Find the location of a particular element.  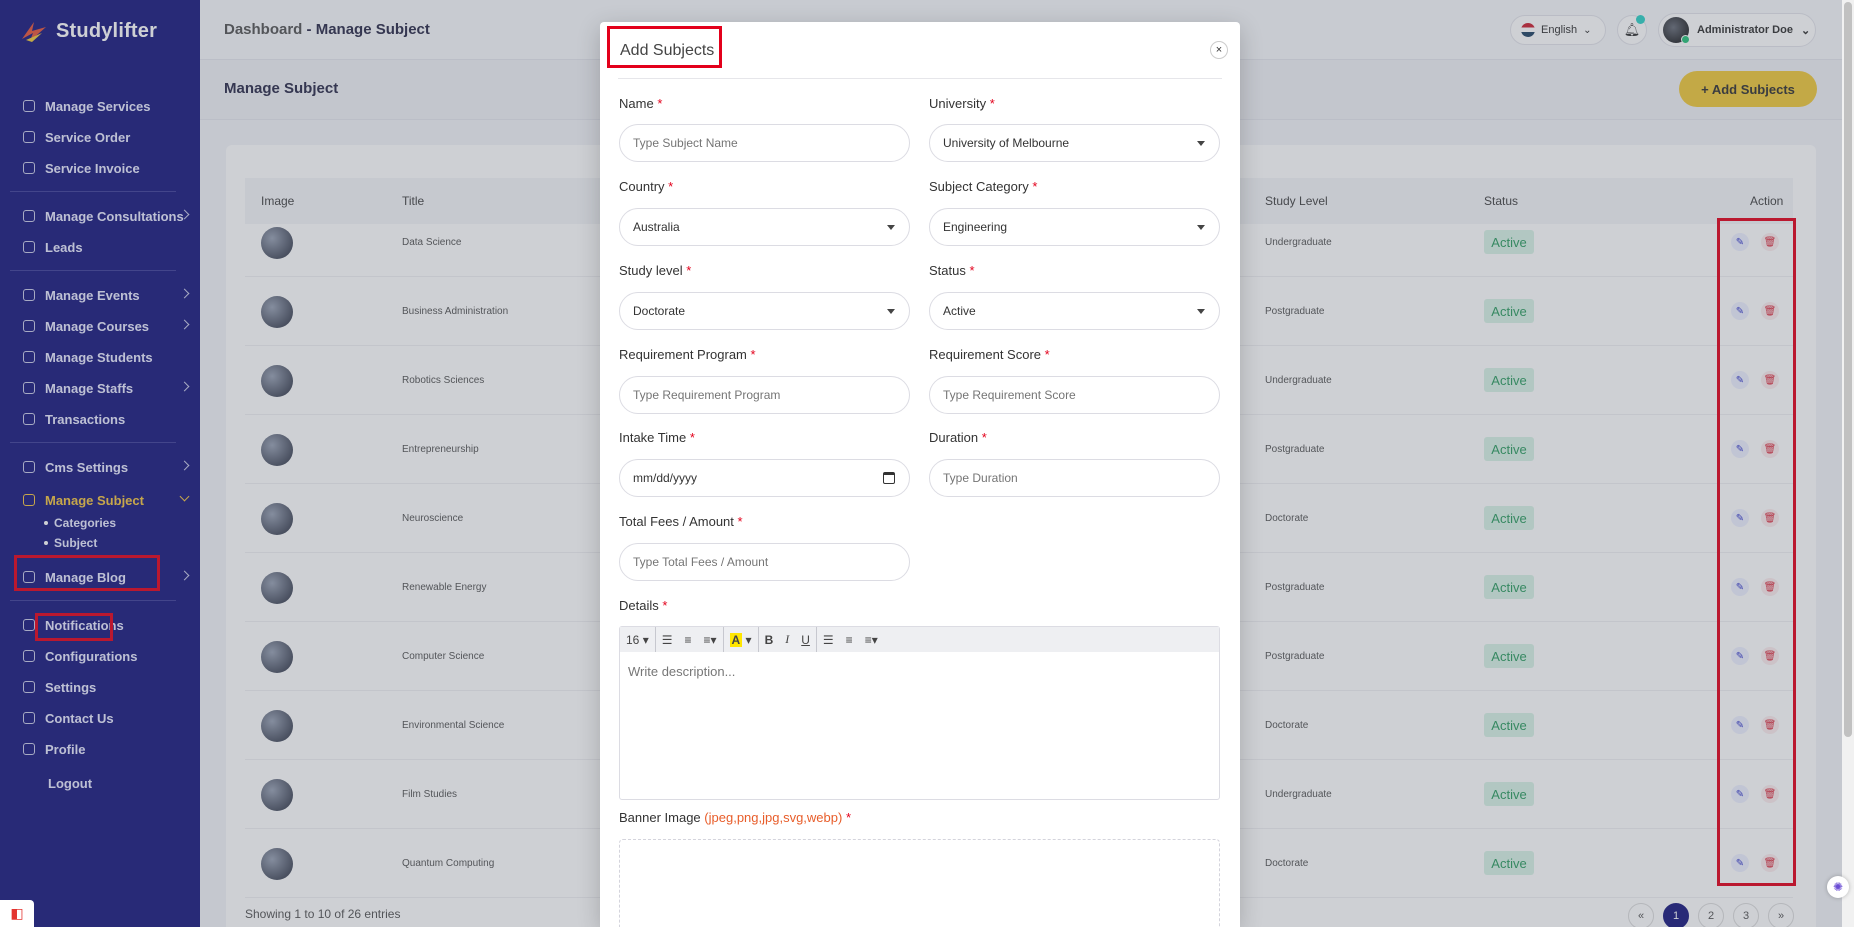

italic-button: I is located at coordinates (787, 639).